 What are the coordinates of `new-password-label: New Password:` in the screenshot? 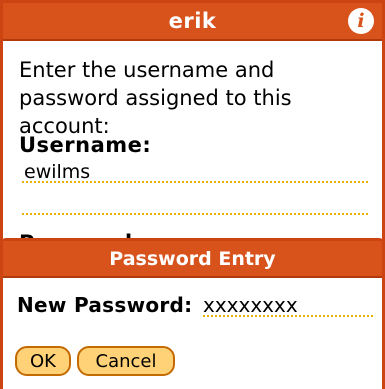 It's located at (105, 305).